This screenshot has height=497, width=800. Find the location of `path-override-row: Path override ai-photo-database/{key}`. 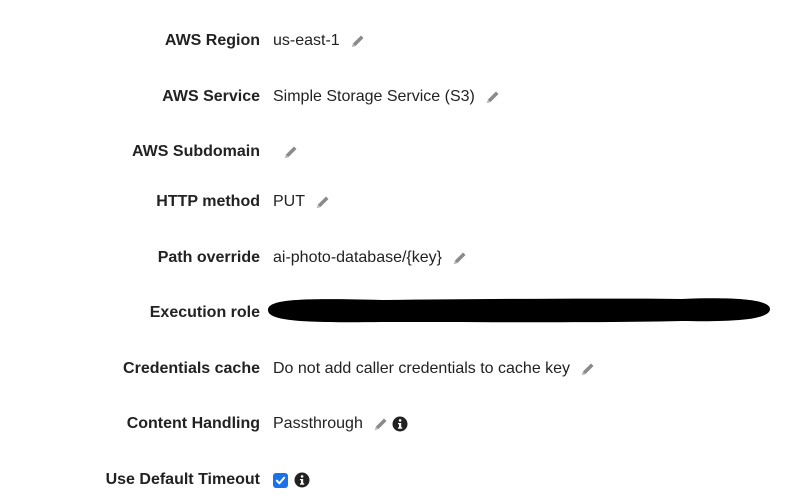

path-override-row: Path override ai-photo-database/{key} is located at coordinates (400, 258).